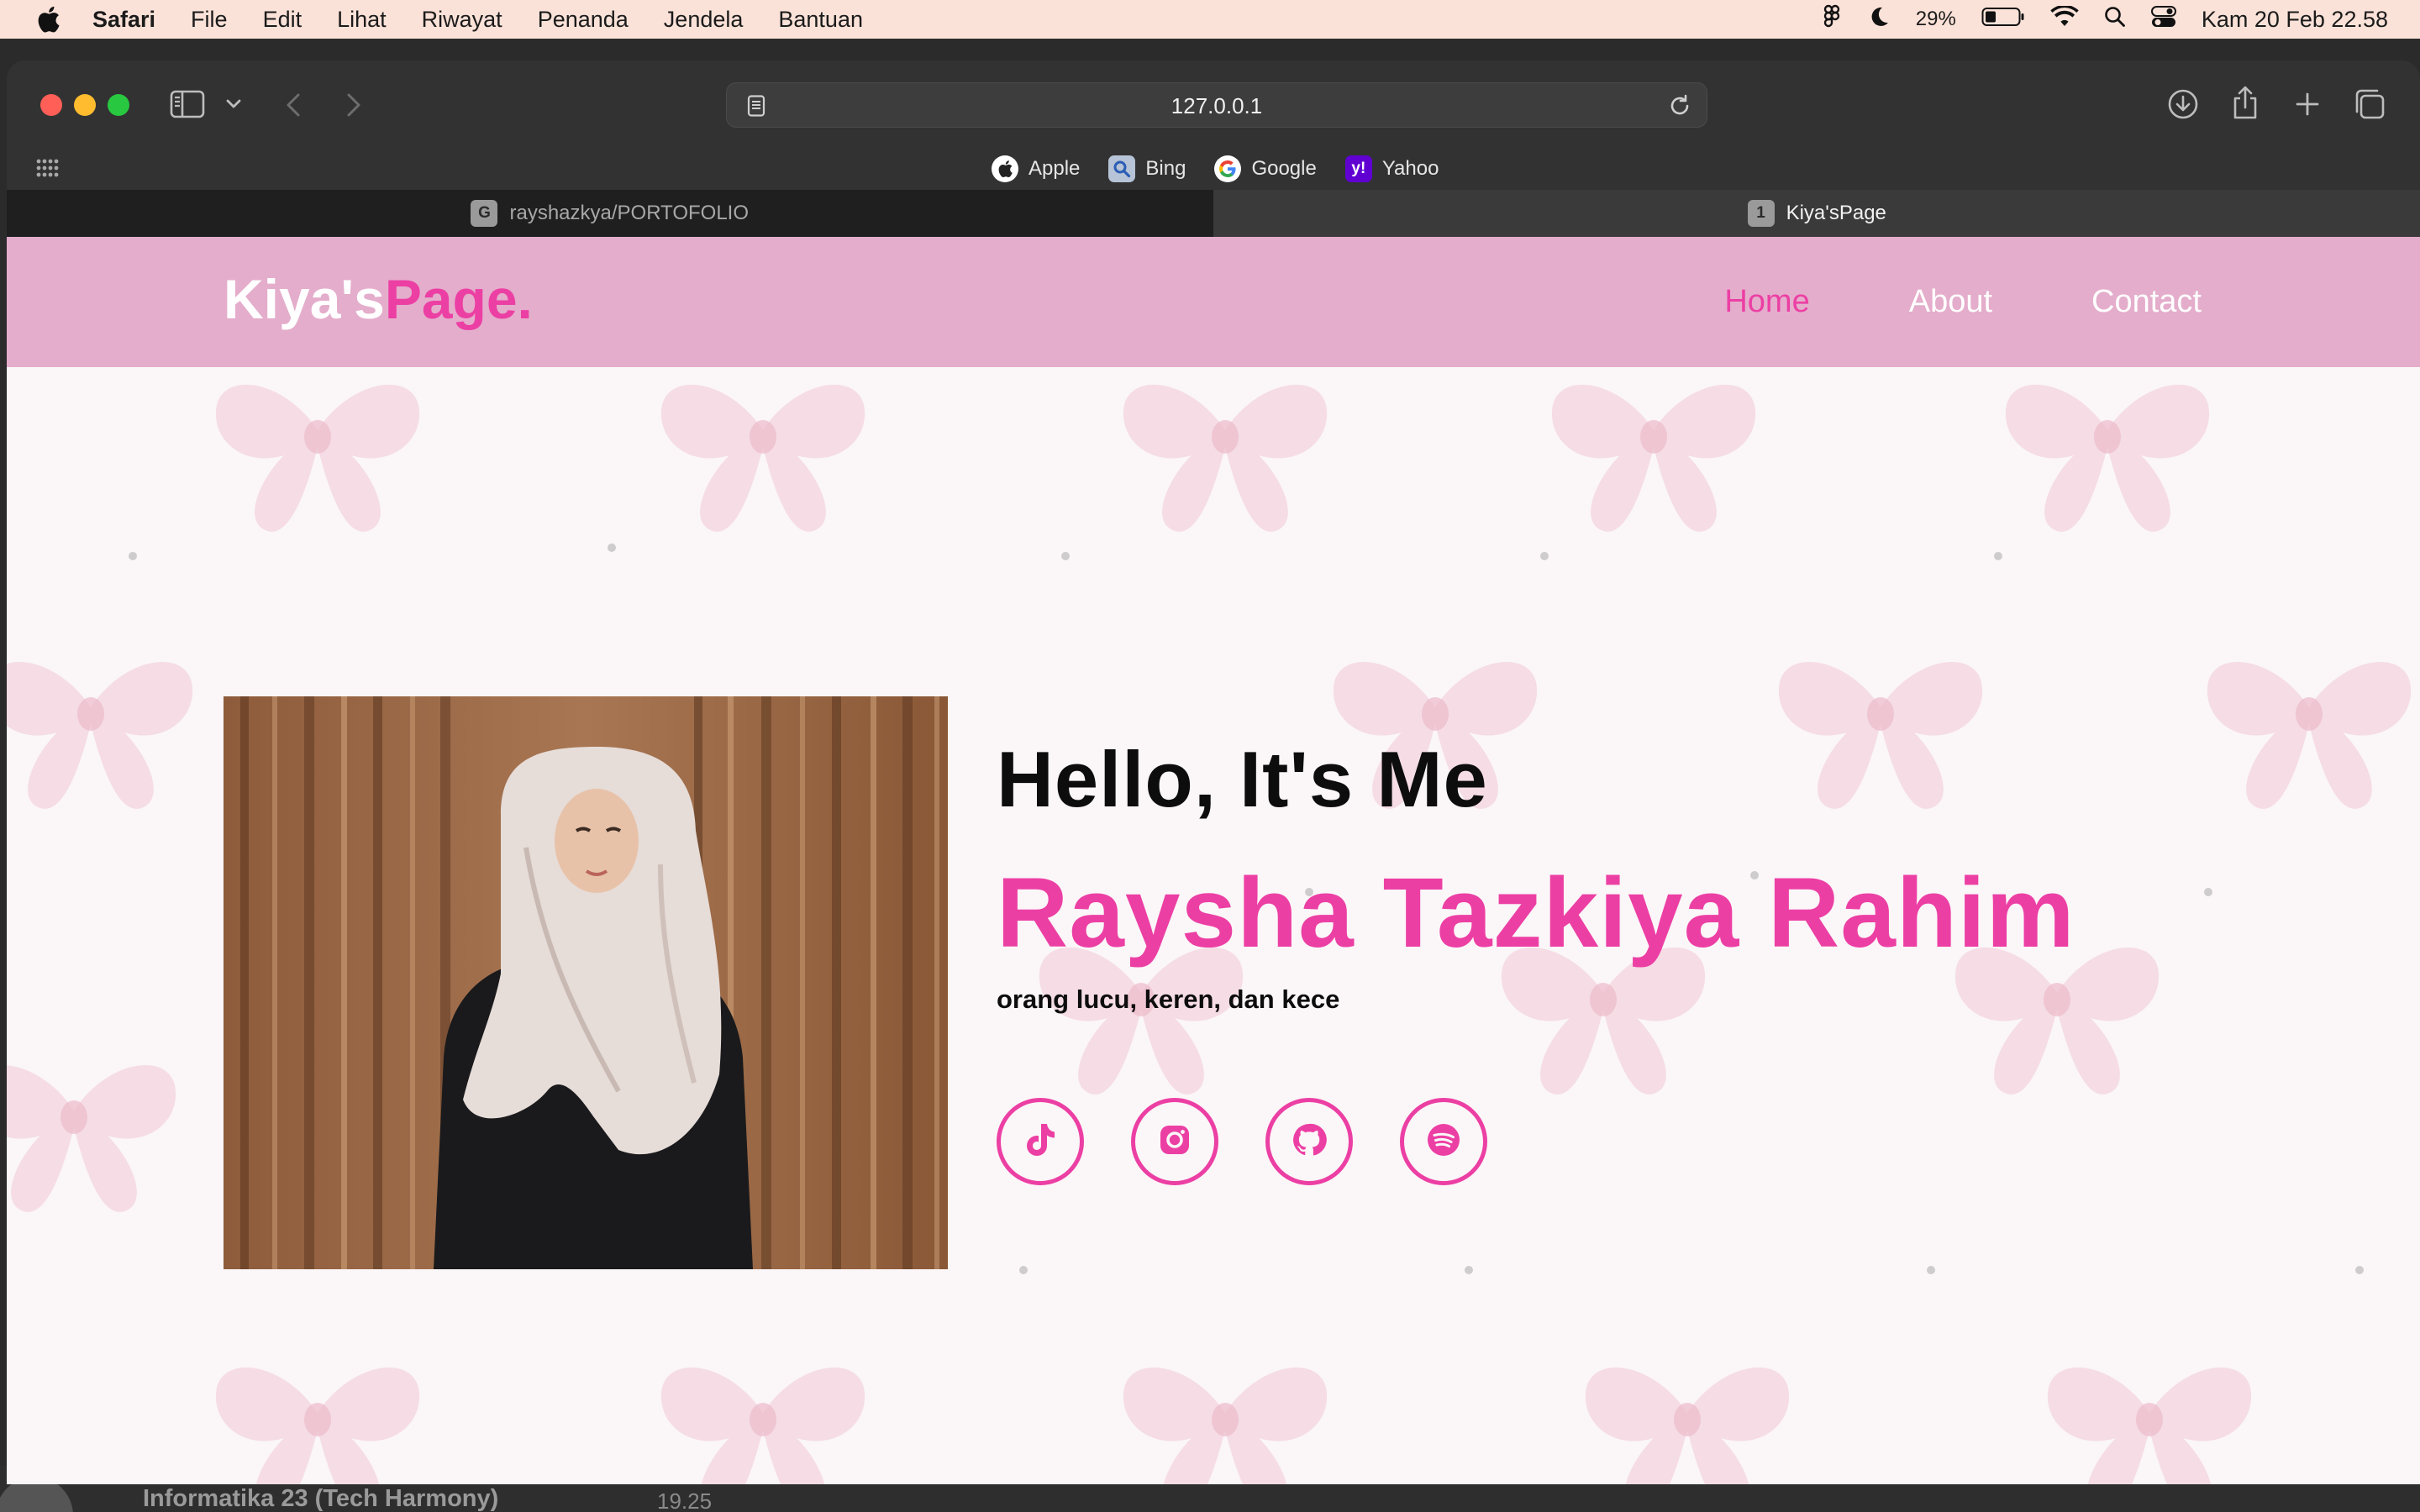  I want to click on figma-icon, so click(1832, 19).